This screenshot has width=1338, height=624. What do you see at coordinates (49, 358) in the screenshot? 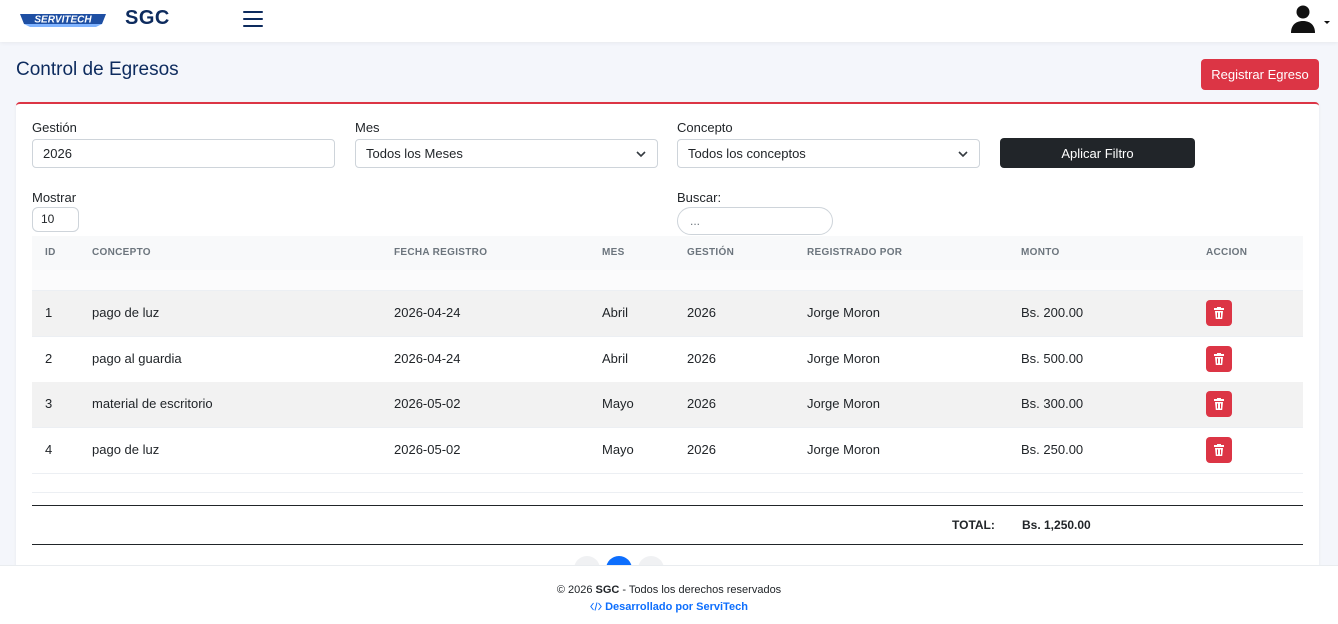
I see `cell-id: 2` at bounding box center [49, 358].